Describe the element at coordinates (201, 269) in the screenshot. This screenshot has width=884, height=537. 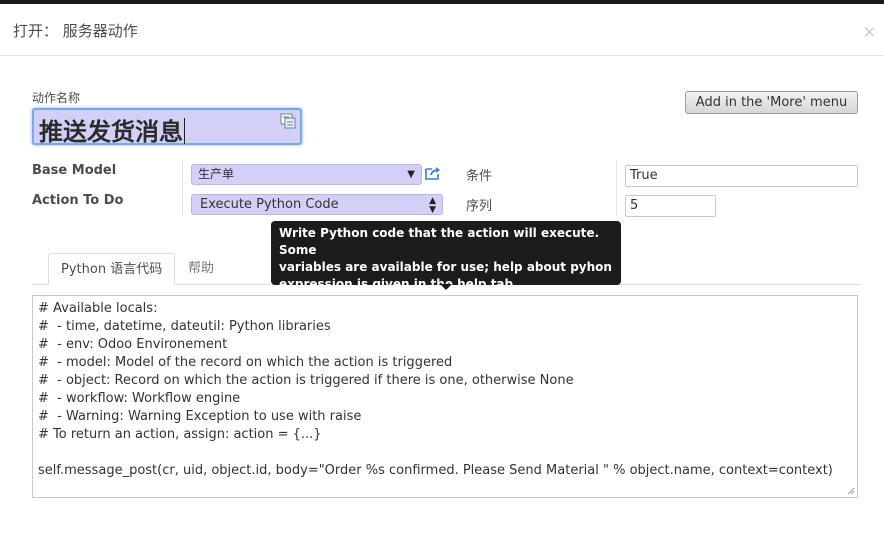
I see `tab-help: 帮助` at that location.